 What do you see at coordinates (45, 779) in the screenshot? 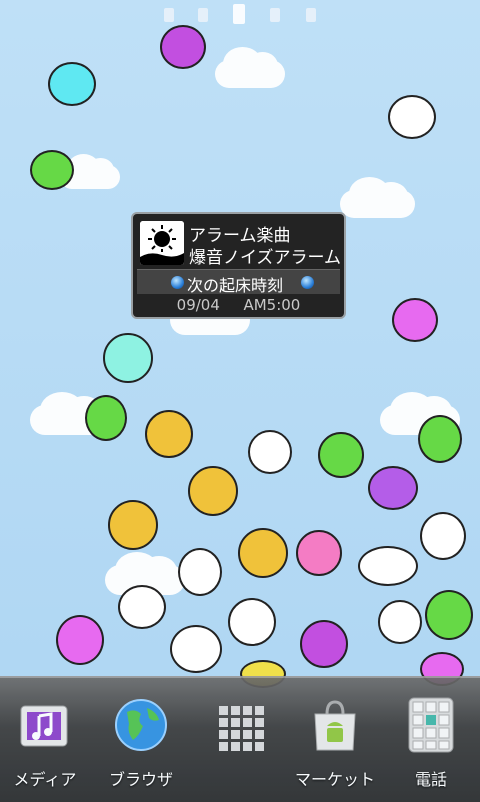
I see `dock-media-label: メディア` at bounding box center [45, 779].